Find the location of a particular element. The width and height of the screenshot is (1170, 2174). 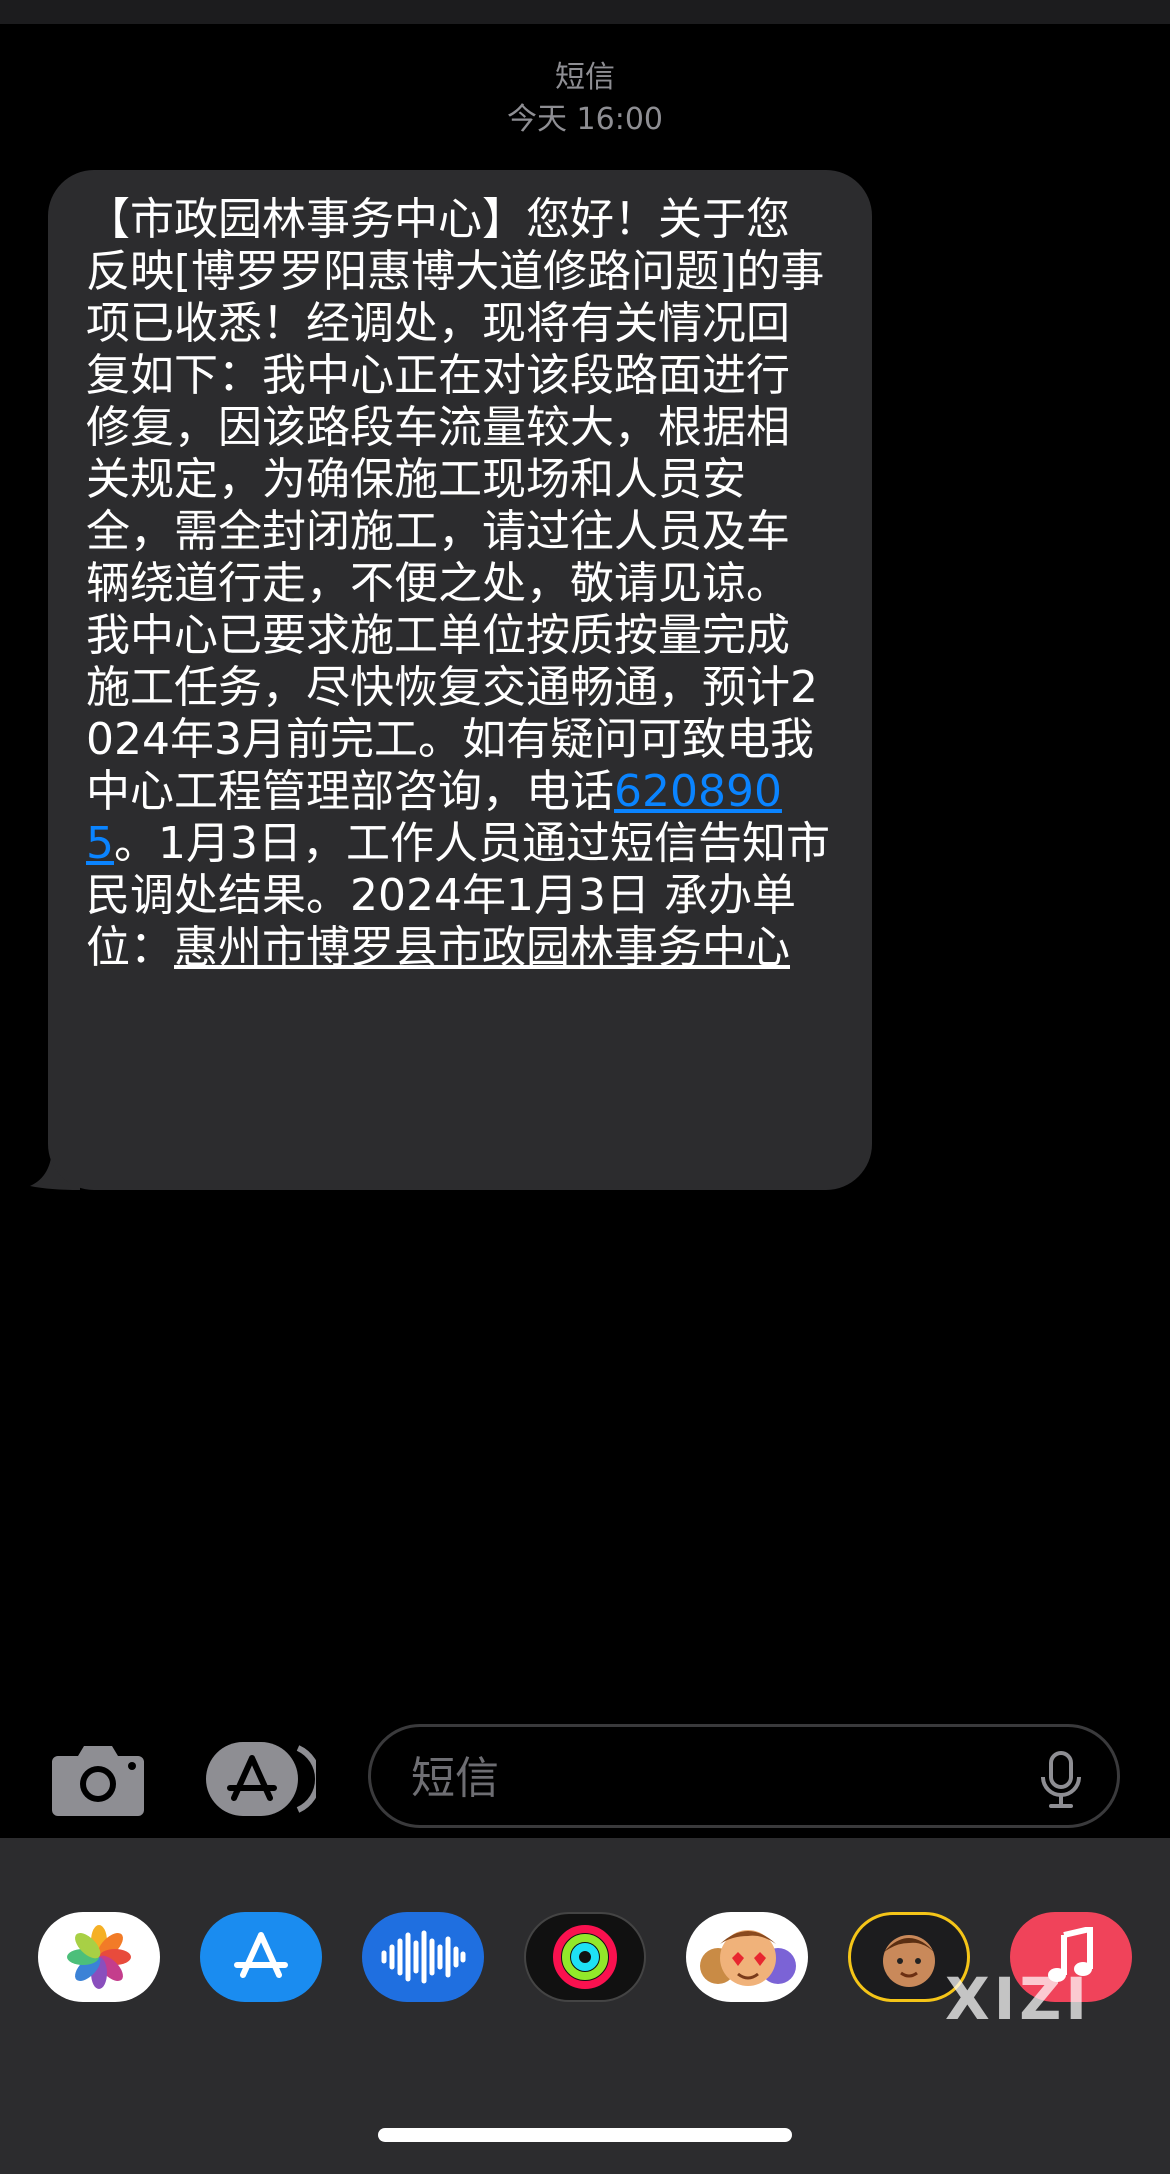

conversation-header: 短信 今天 16:00 is located at coordinates (585, 99).